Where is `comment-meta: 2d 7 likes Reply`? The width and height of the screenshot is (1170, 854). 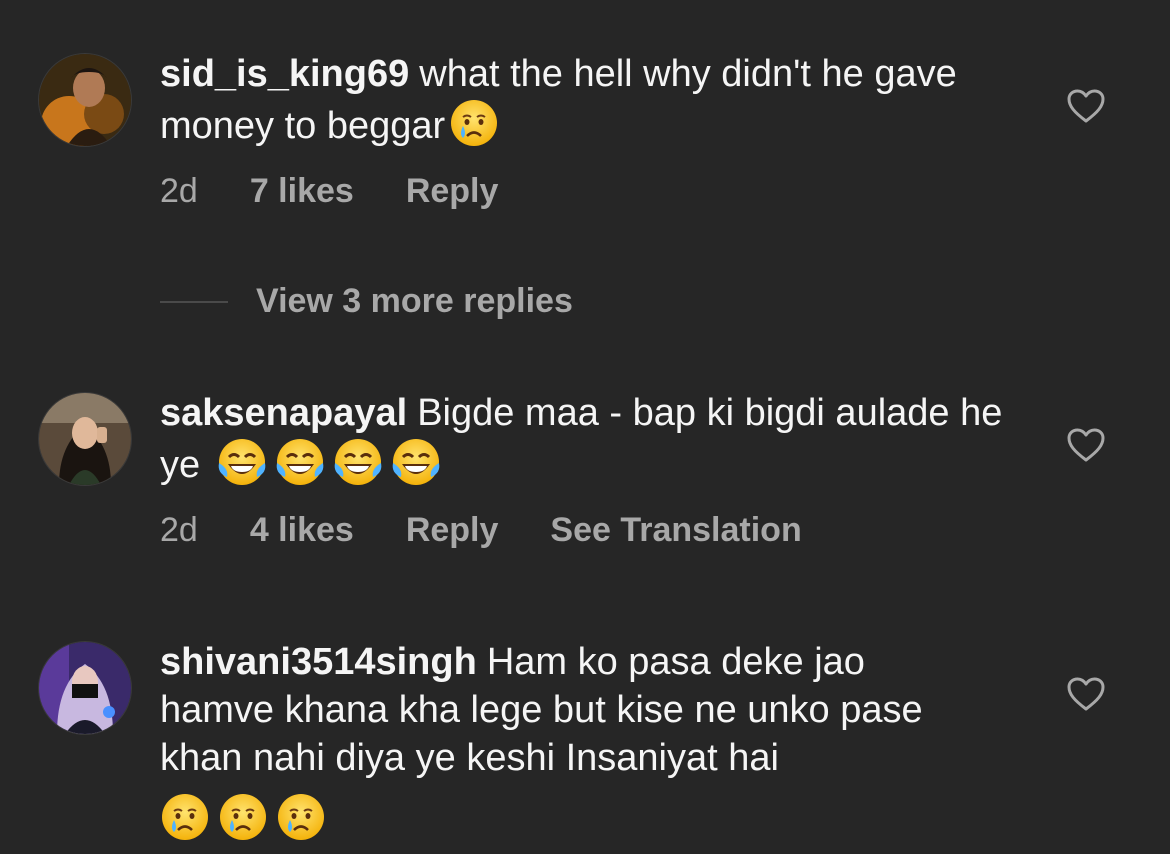 comment-meta: 2d 7 likes Reply is located at coordinates (355, 191).